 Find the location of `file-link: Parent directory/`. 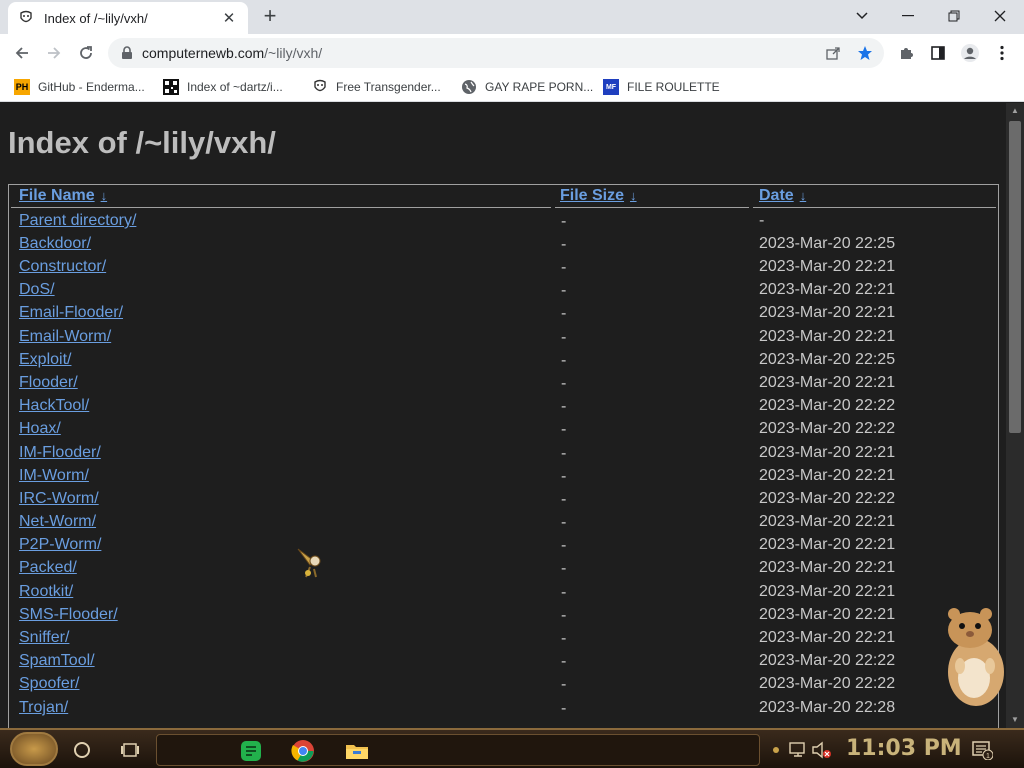

file-link: Parent directory/ is located at coordinates (77, 221).